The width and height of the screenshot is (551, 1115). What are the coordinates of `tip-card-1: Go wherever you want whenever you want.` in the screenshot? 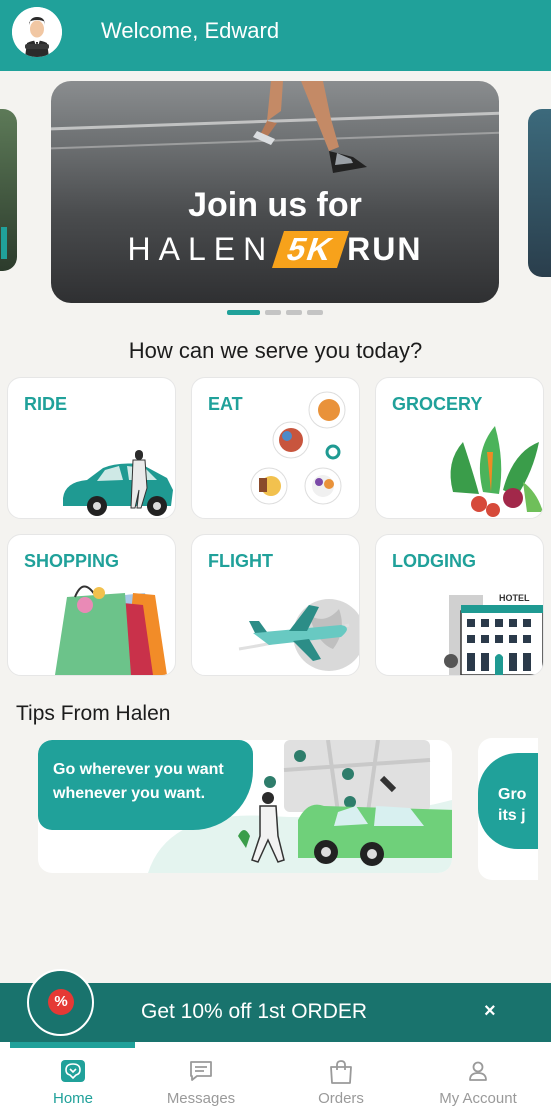 It's located at (245, 806).